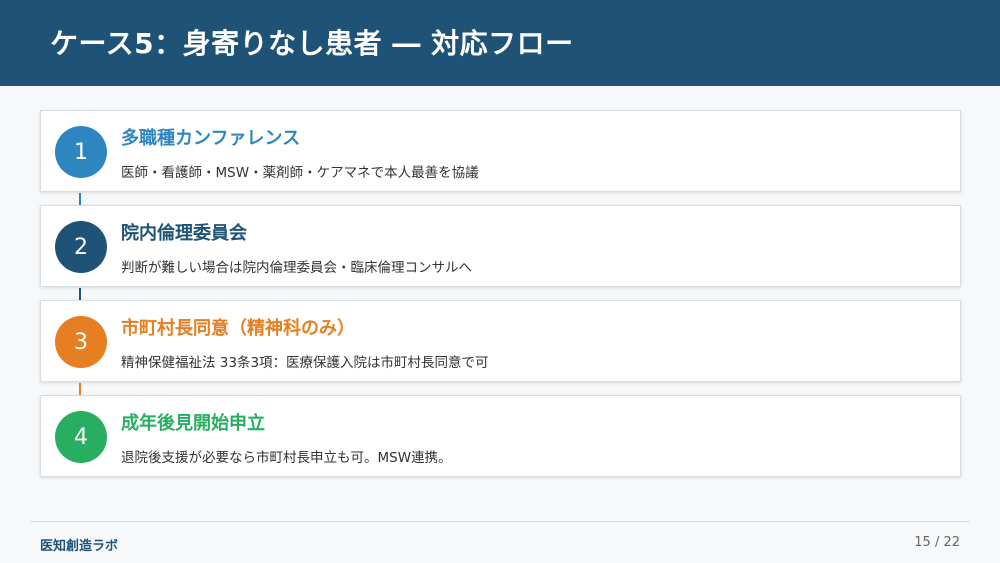  Describe the element at coordinates (500, 246) in the screenshot. I see `flow-step-2: 2 院内倫理委員会 判断が難しい場合は院内倫理委員会・臨床倫理コンサルへ` at that location.